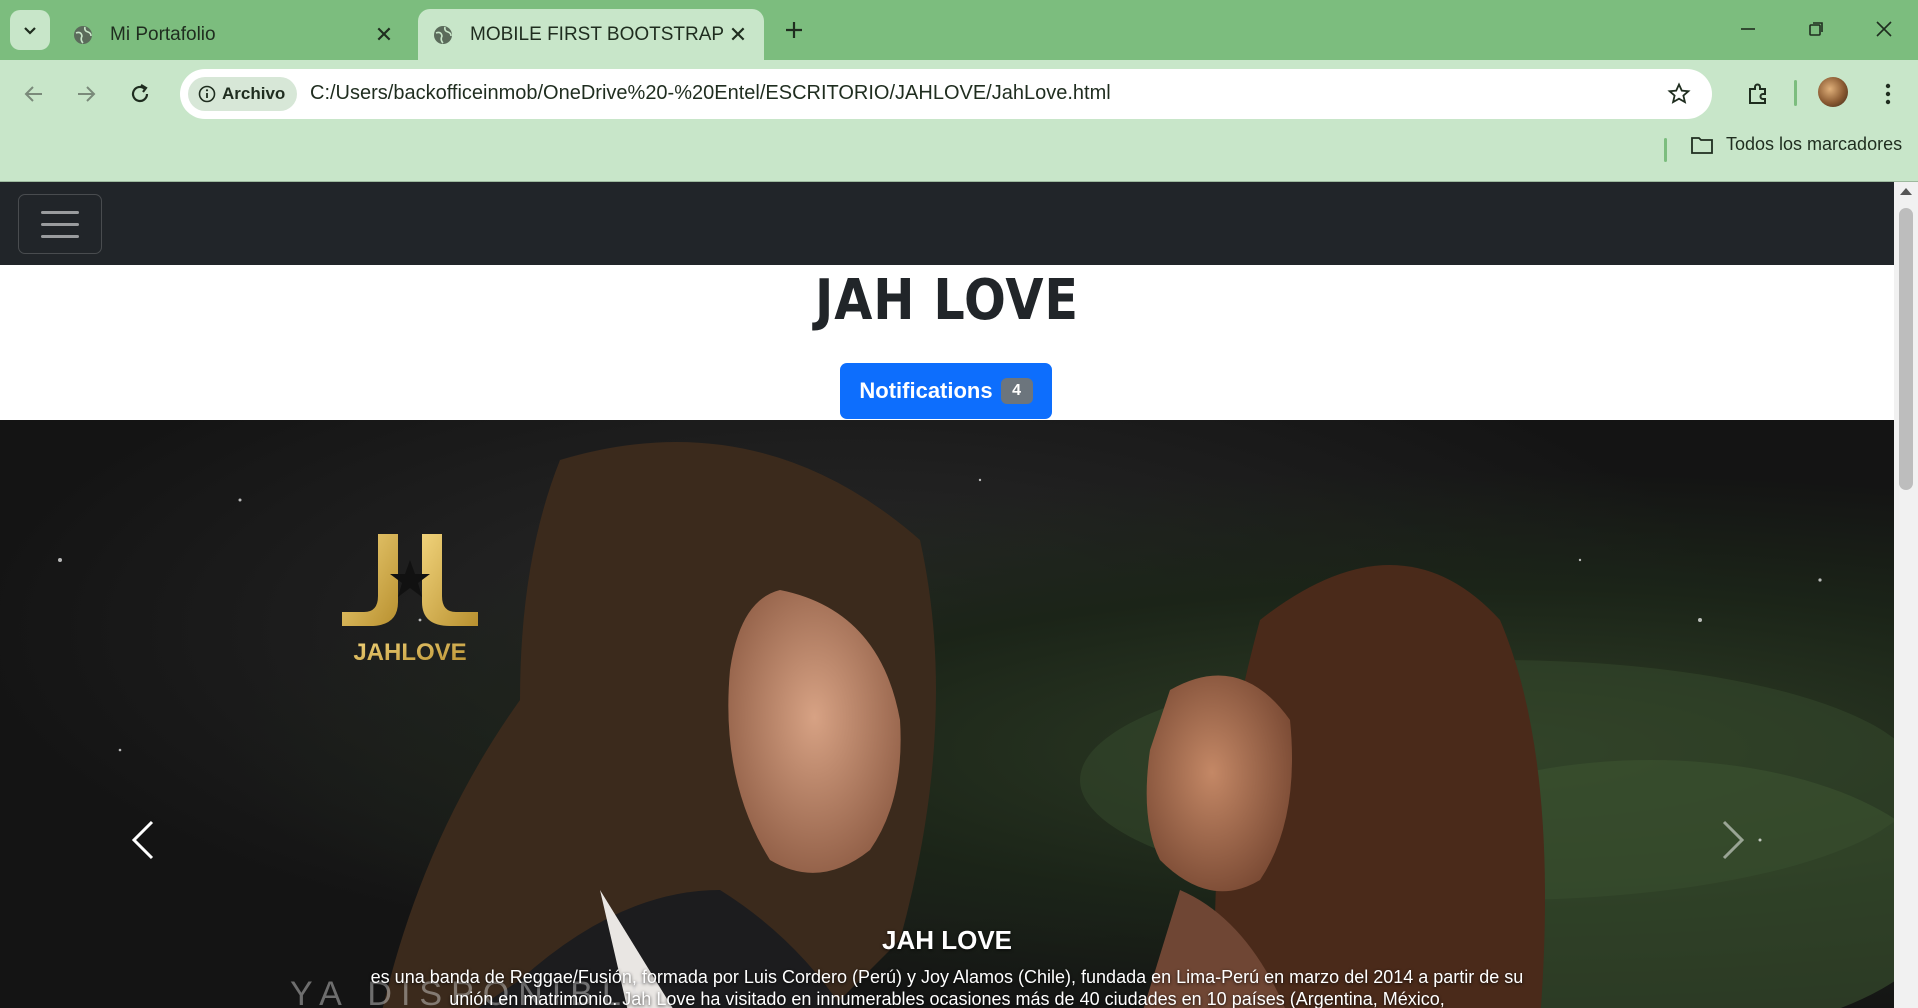 This screenshot has width=1918, height=1008. Describe the element at coordinates (947, 940) in the screenshot. I see `carousel-caption-title: JAH LOVE` at that location.